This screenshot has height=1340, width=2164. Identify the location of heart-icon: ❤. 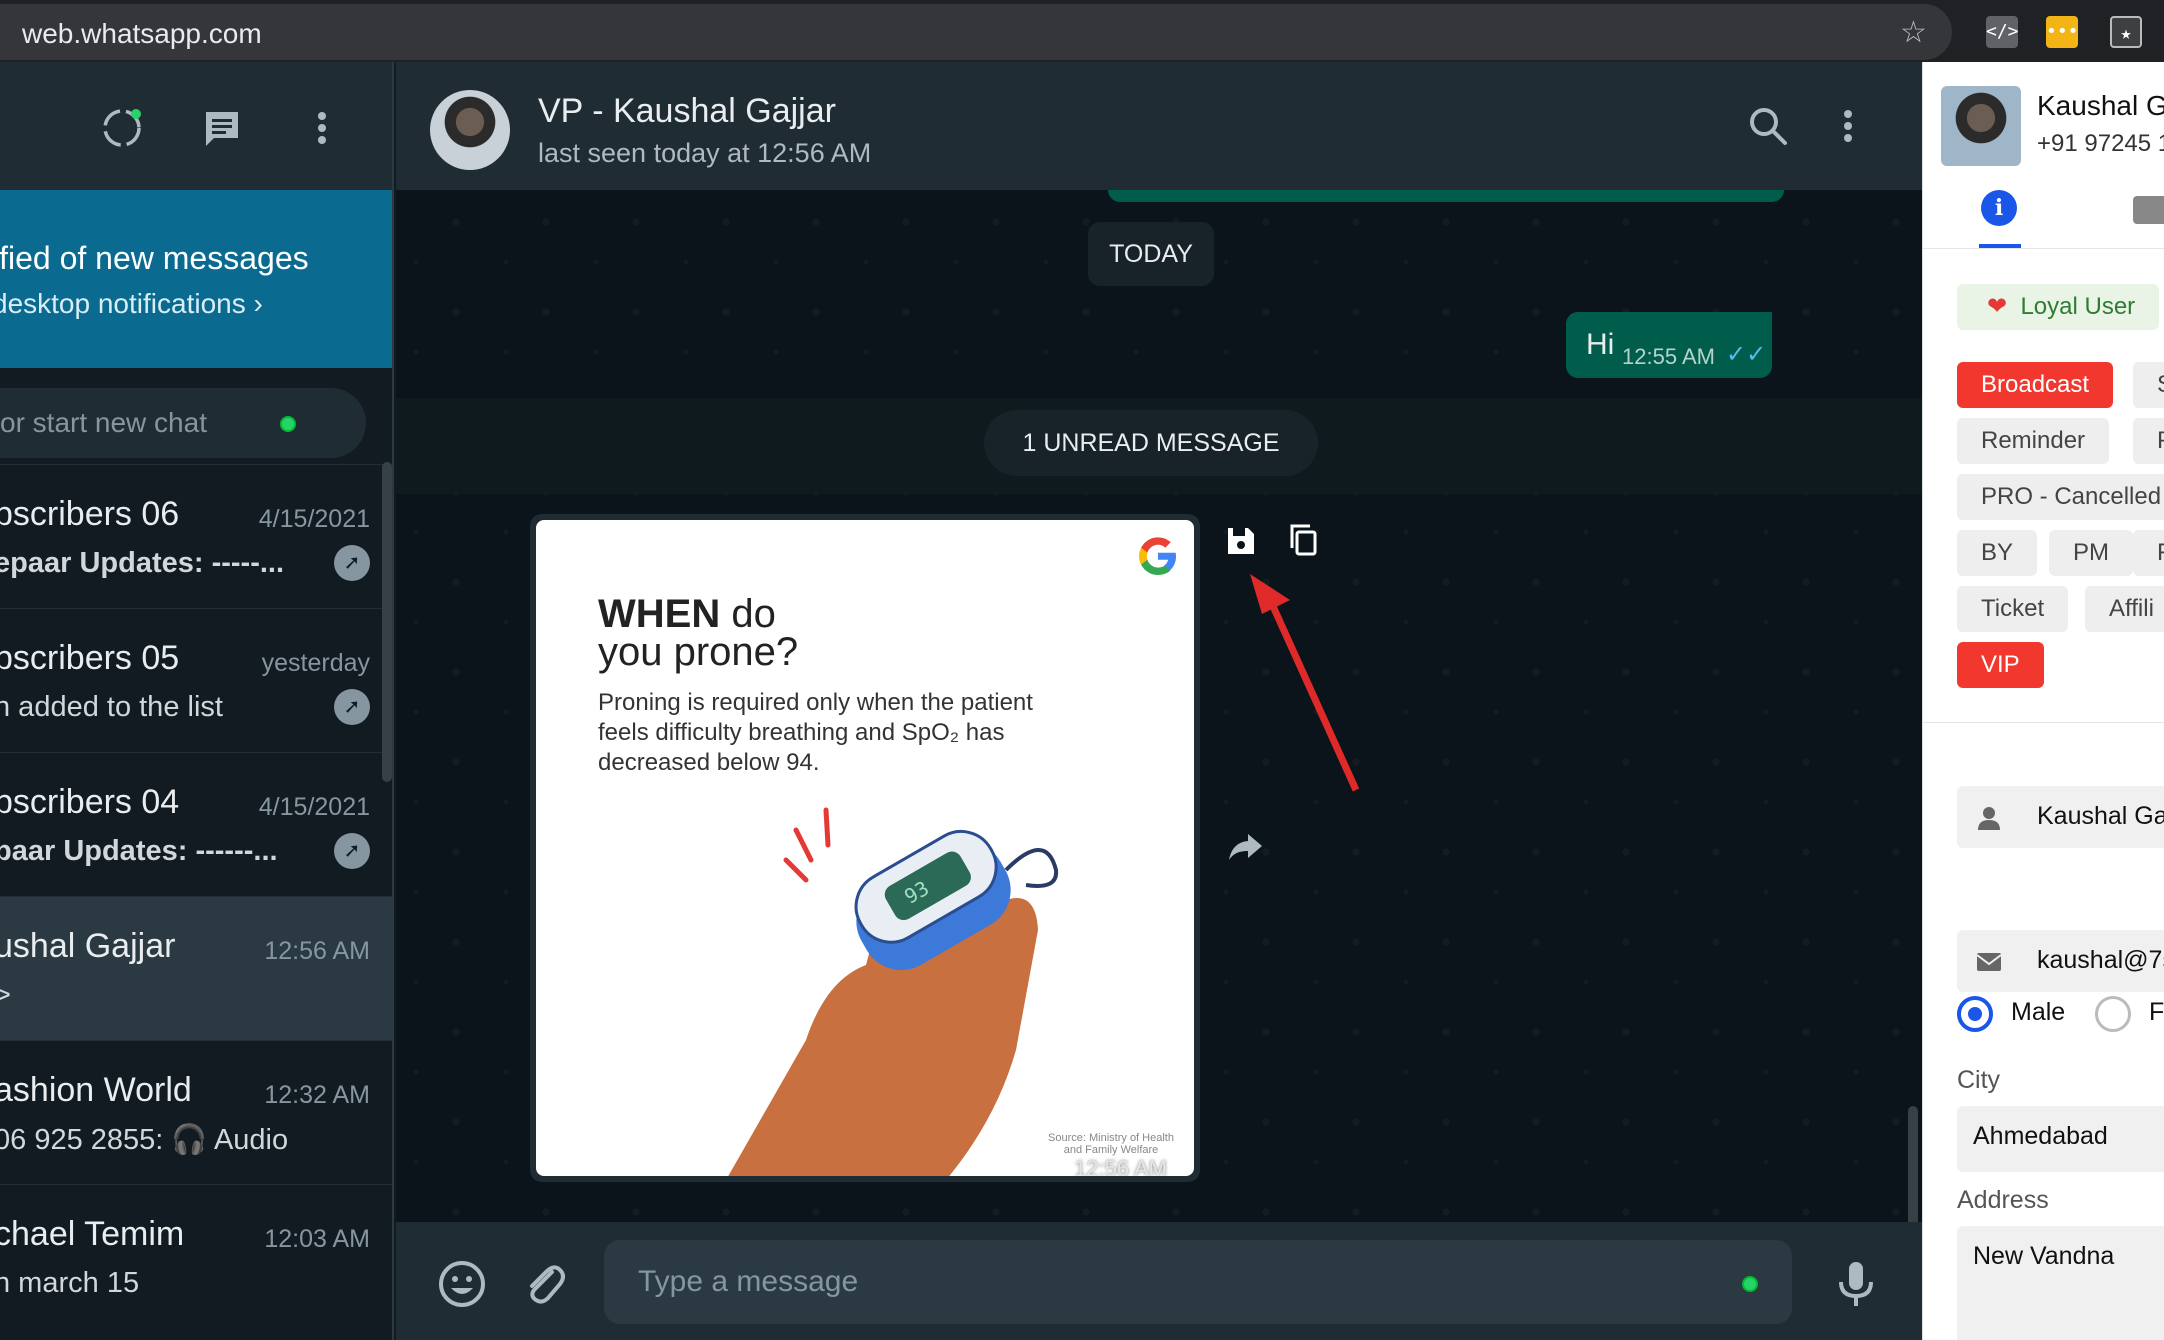
(1997, 306).